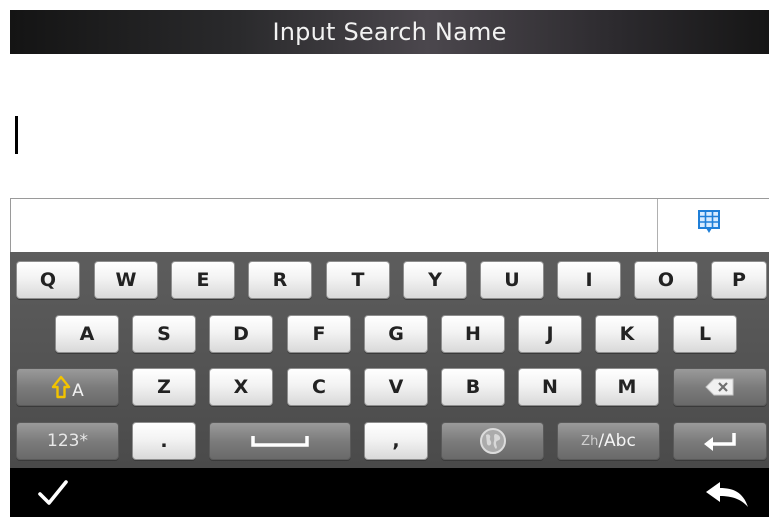  I want to click on enter-key, so click(720, 441).